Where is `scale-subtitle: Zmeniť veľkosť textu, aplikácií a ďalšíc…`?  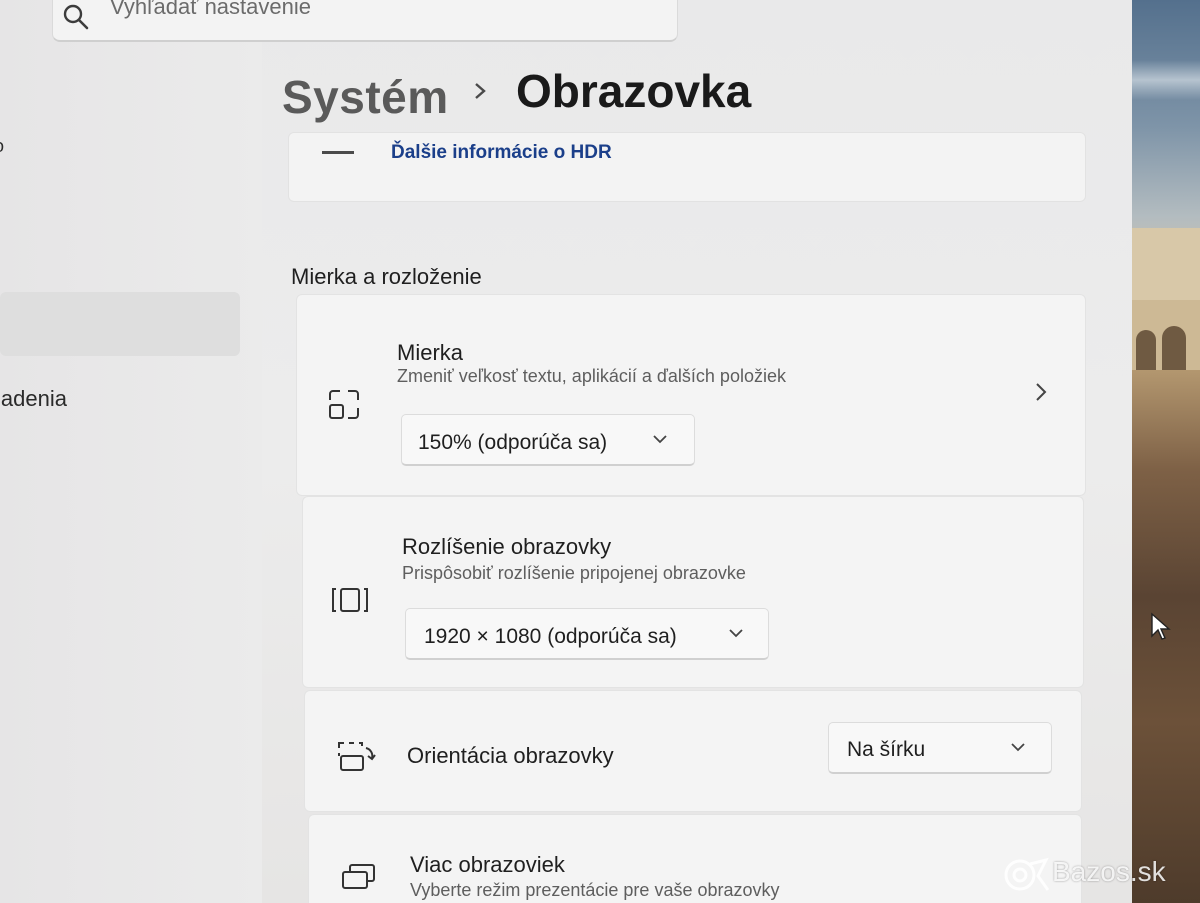
scale-subtitle: Zmeniť veľkosť textu, aplikácií a ďalšíc… is located at coordinates (591, 376).